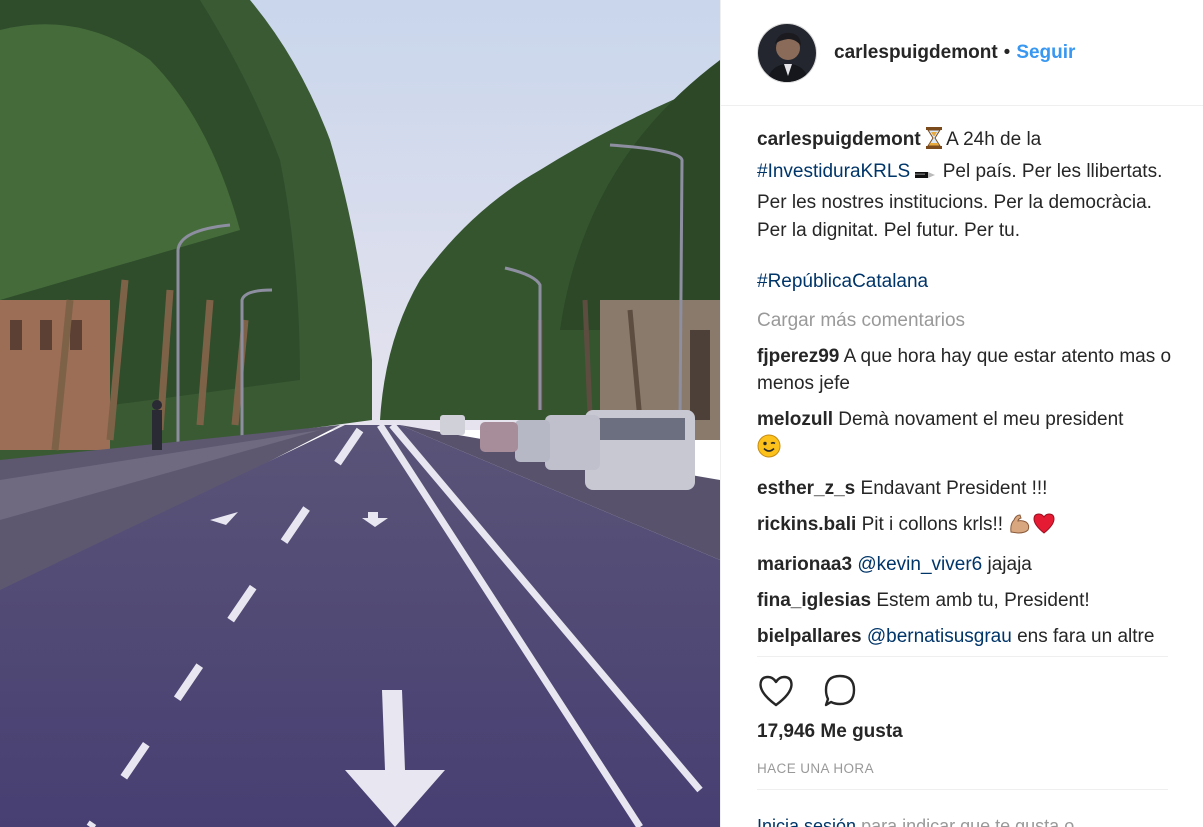  I want to click on post-timestamp: HACE UNA HORA, so click(815, 768).